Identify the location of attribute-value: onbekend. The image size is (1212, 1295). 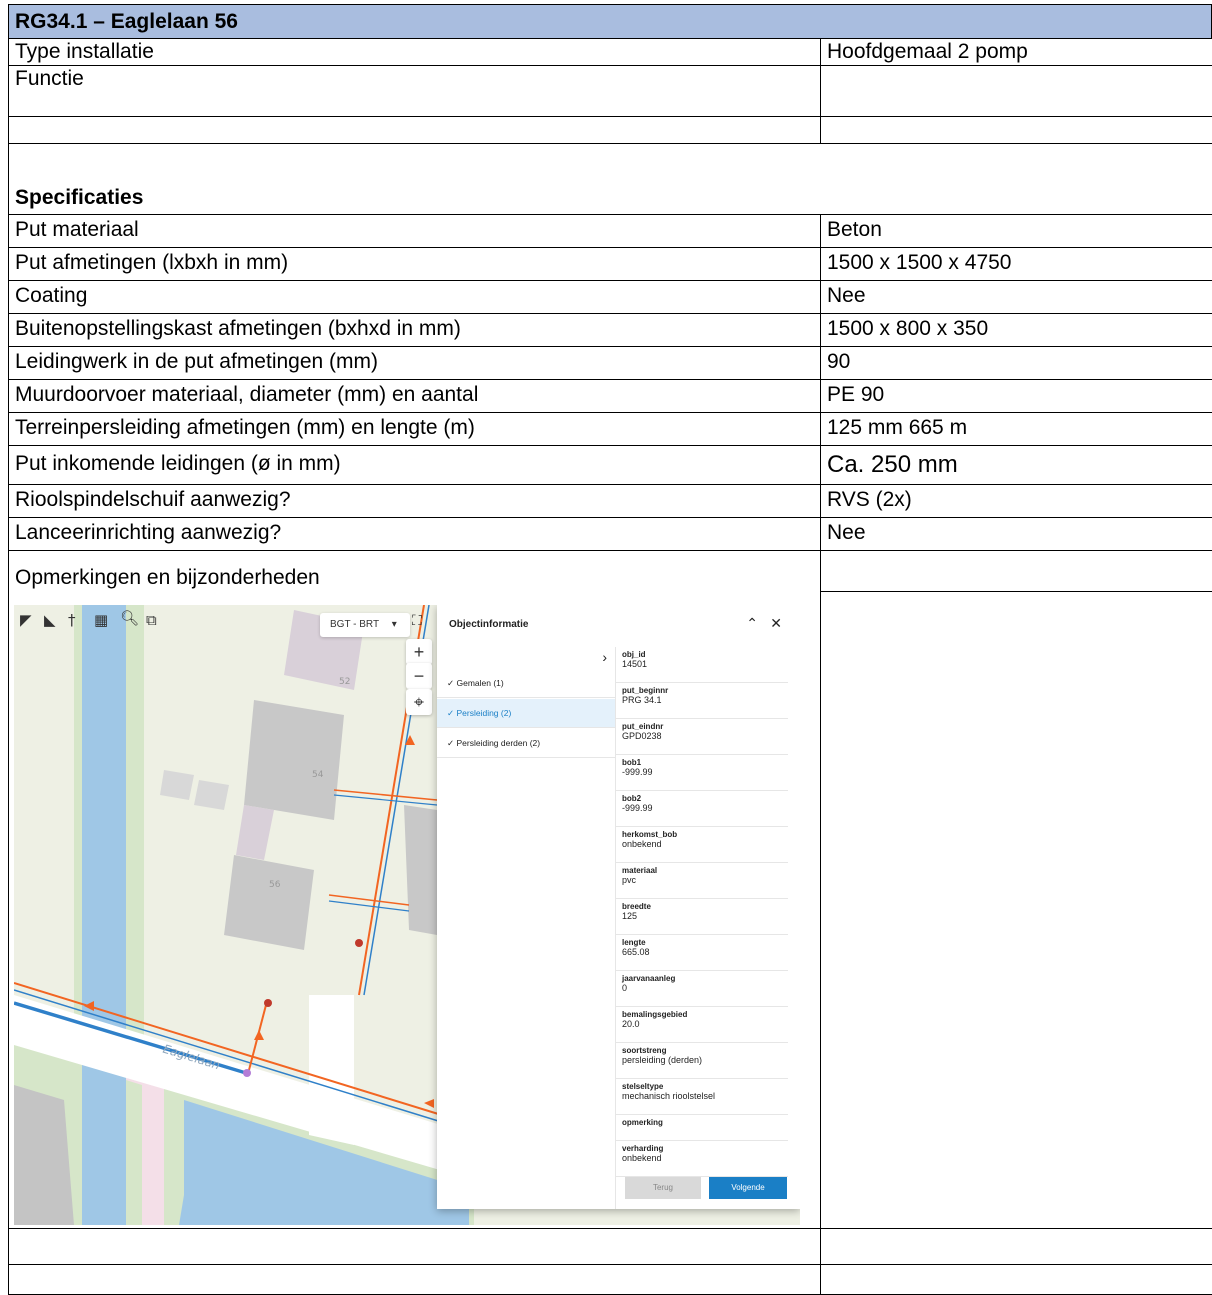
(642, 844).